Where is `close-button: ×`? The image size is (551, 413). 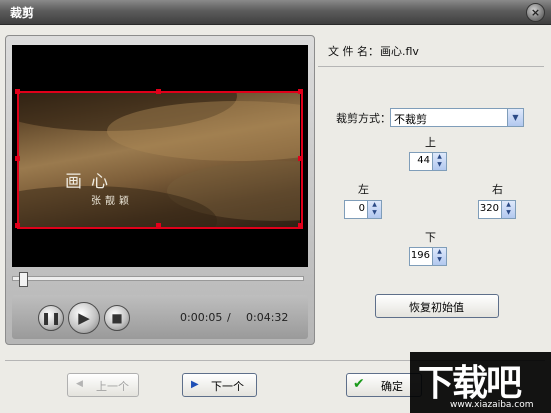
close-button: × is located at coordinates (535, 12).